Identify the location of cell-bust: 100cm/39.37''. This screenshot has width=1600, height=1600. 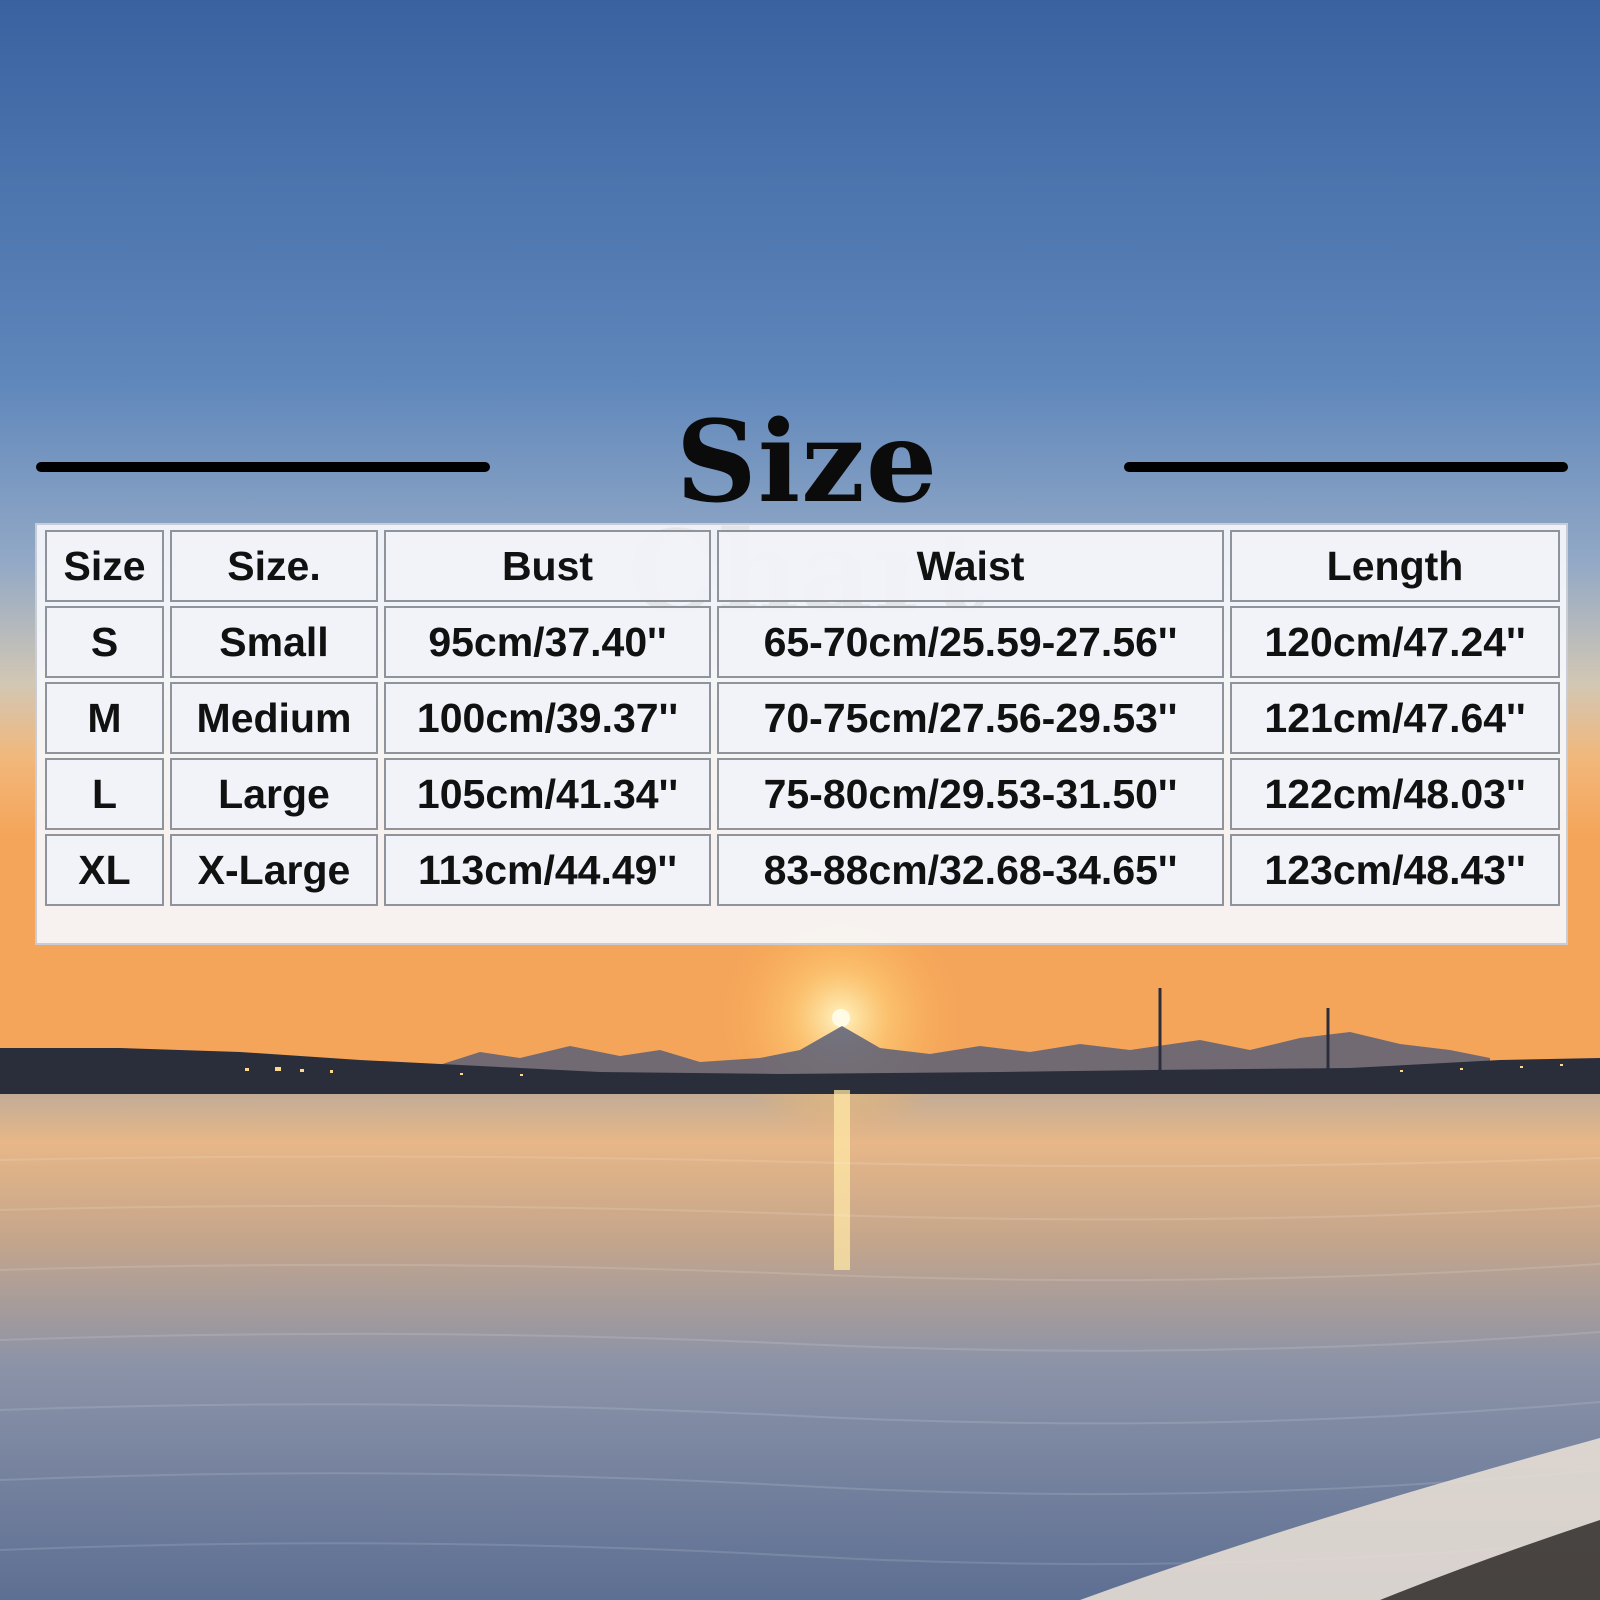
(547, 718).